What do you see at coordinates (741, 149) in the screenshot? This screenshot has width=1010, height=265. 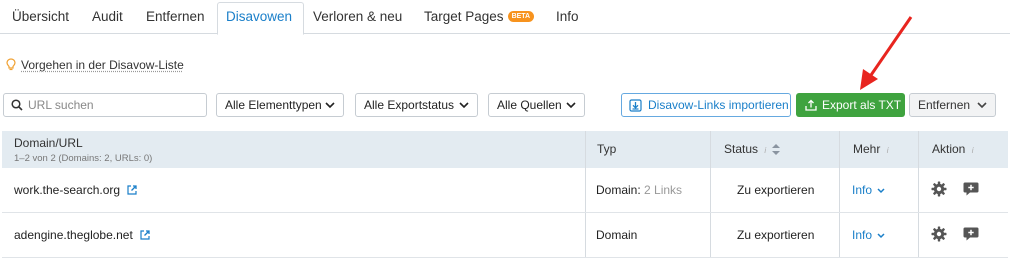 I see `column-status-label: Status` at bounding box center [741, 149].